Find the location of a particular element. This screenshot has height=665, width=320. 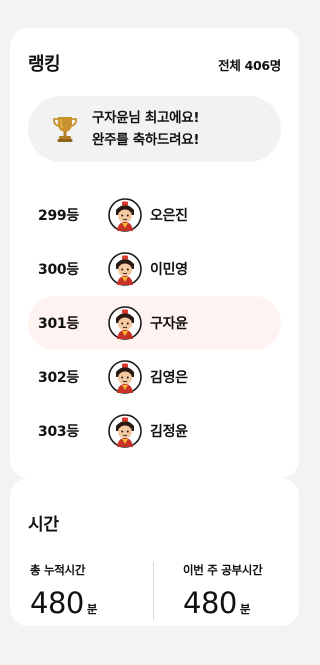

total-time-value: 480 is located at coordinates (57, 603).